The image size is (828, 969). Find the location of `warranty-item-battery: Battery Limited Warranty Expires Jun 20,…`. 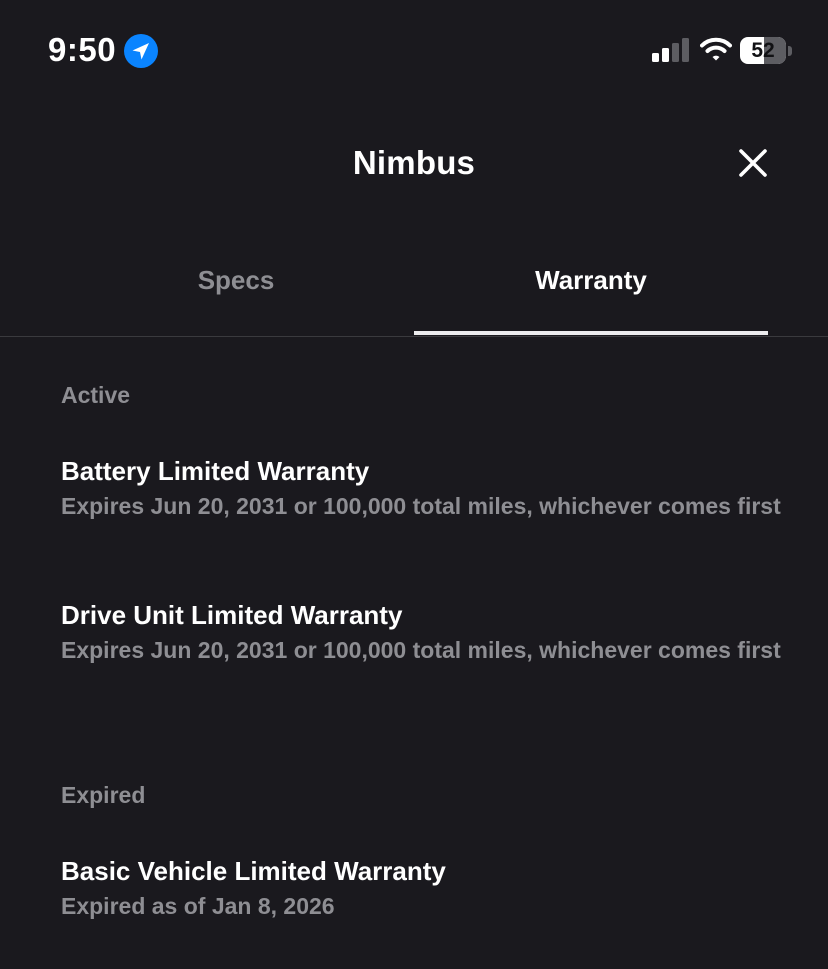

warranty-item-battery: Battery Limited Warranty Expires Jun 20,… is located at coordinates (421, 487).